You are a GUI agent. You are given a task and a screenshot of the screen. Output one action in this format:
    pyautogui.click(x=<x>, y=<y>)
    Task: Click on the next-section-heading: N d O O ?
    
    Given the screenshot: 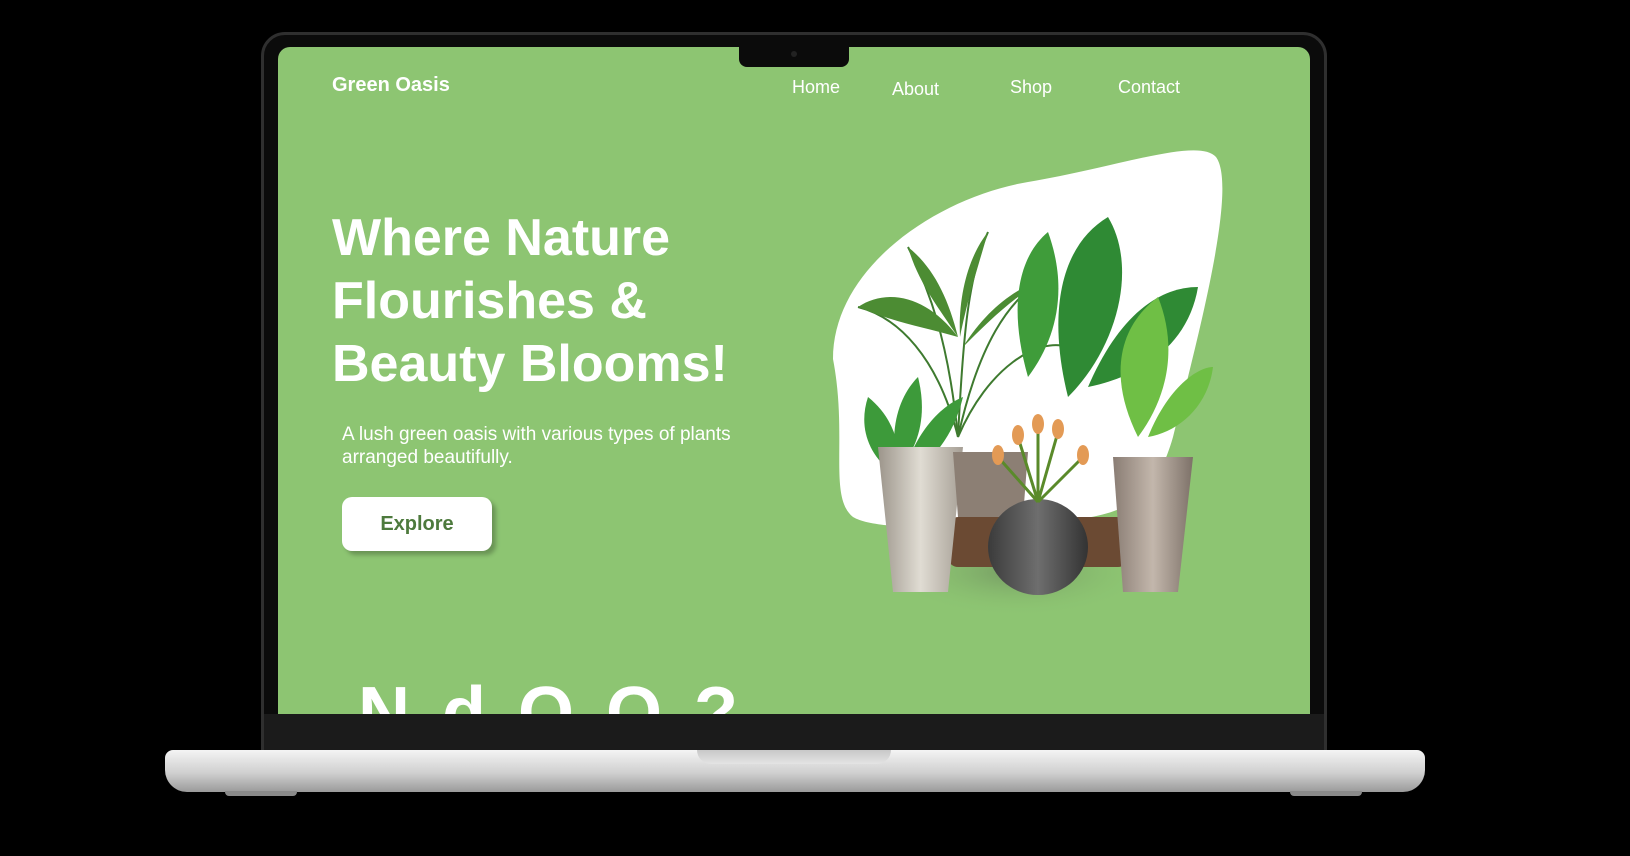 What is the action you would take?
    pyautogui.click(x=551, y=693)
    